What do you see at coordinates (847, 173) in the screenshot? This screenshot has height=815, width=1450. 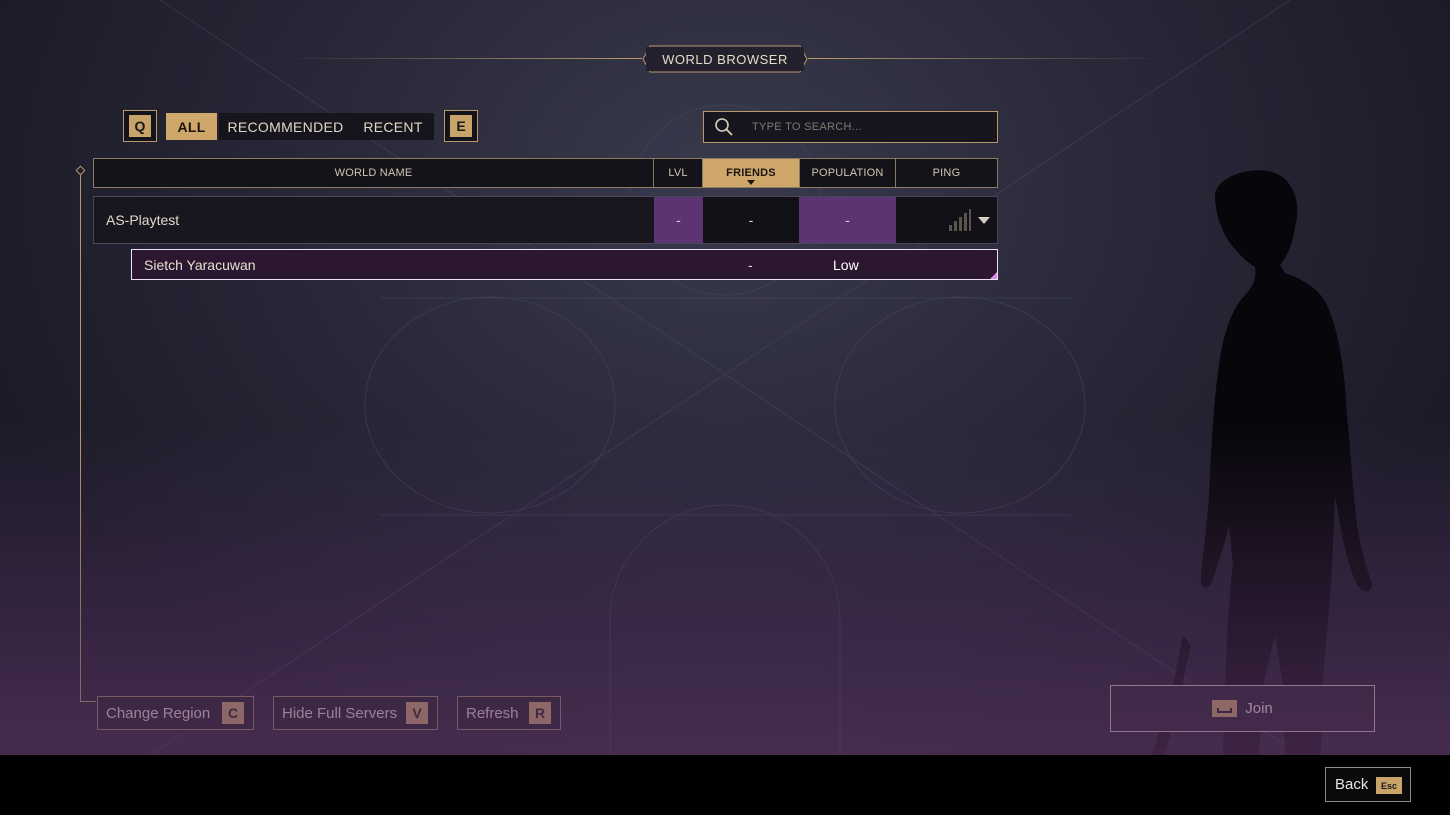 I see `column-population: POPULATION` at bounding box center [847, 173].